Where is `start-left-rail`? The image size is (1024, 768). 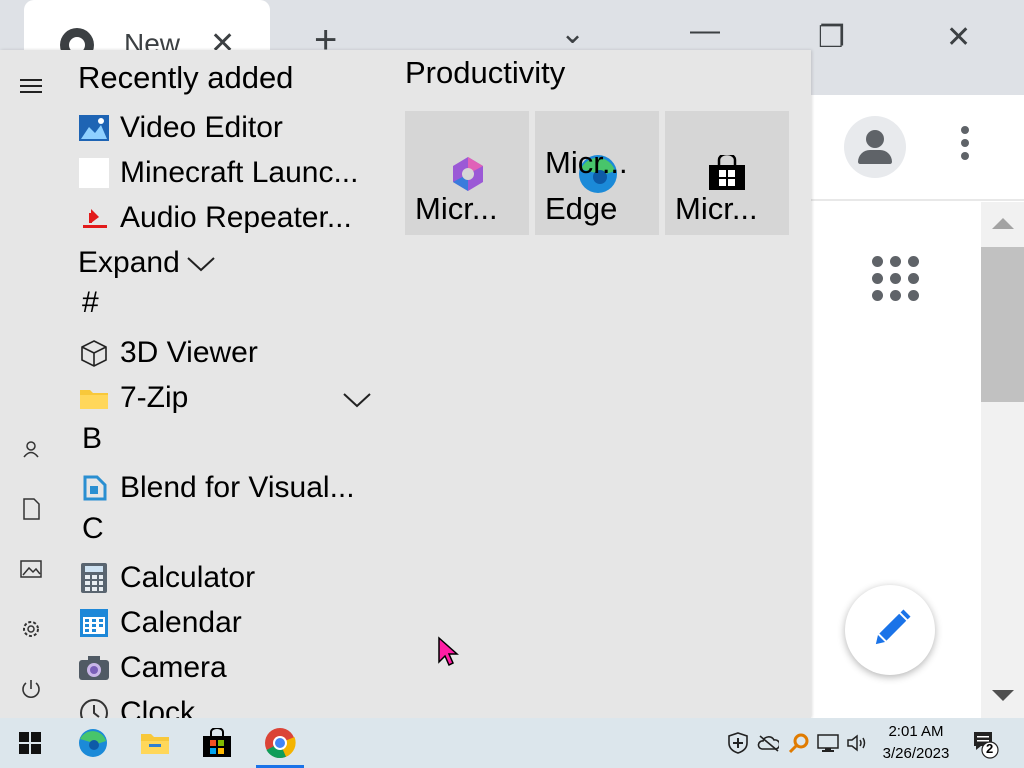 start-left-rail is located at coordinates (31, 384).